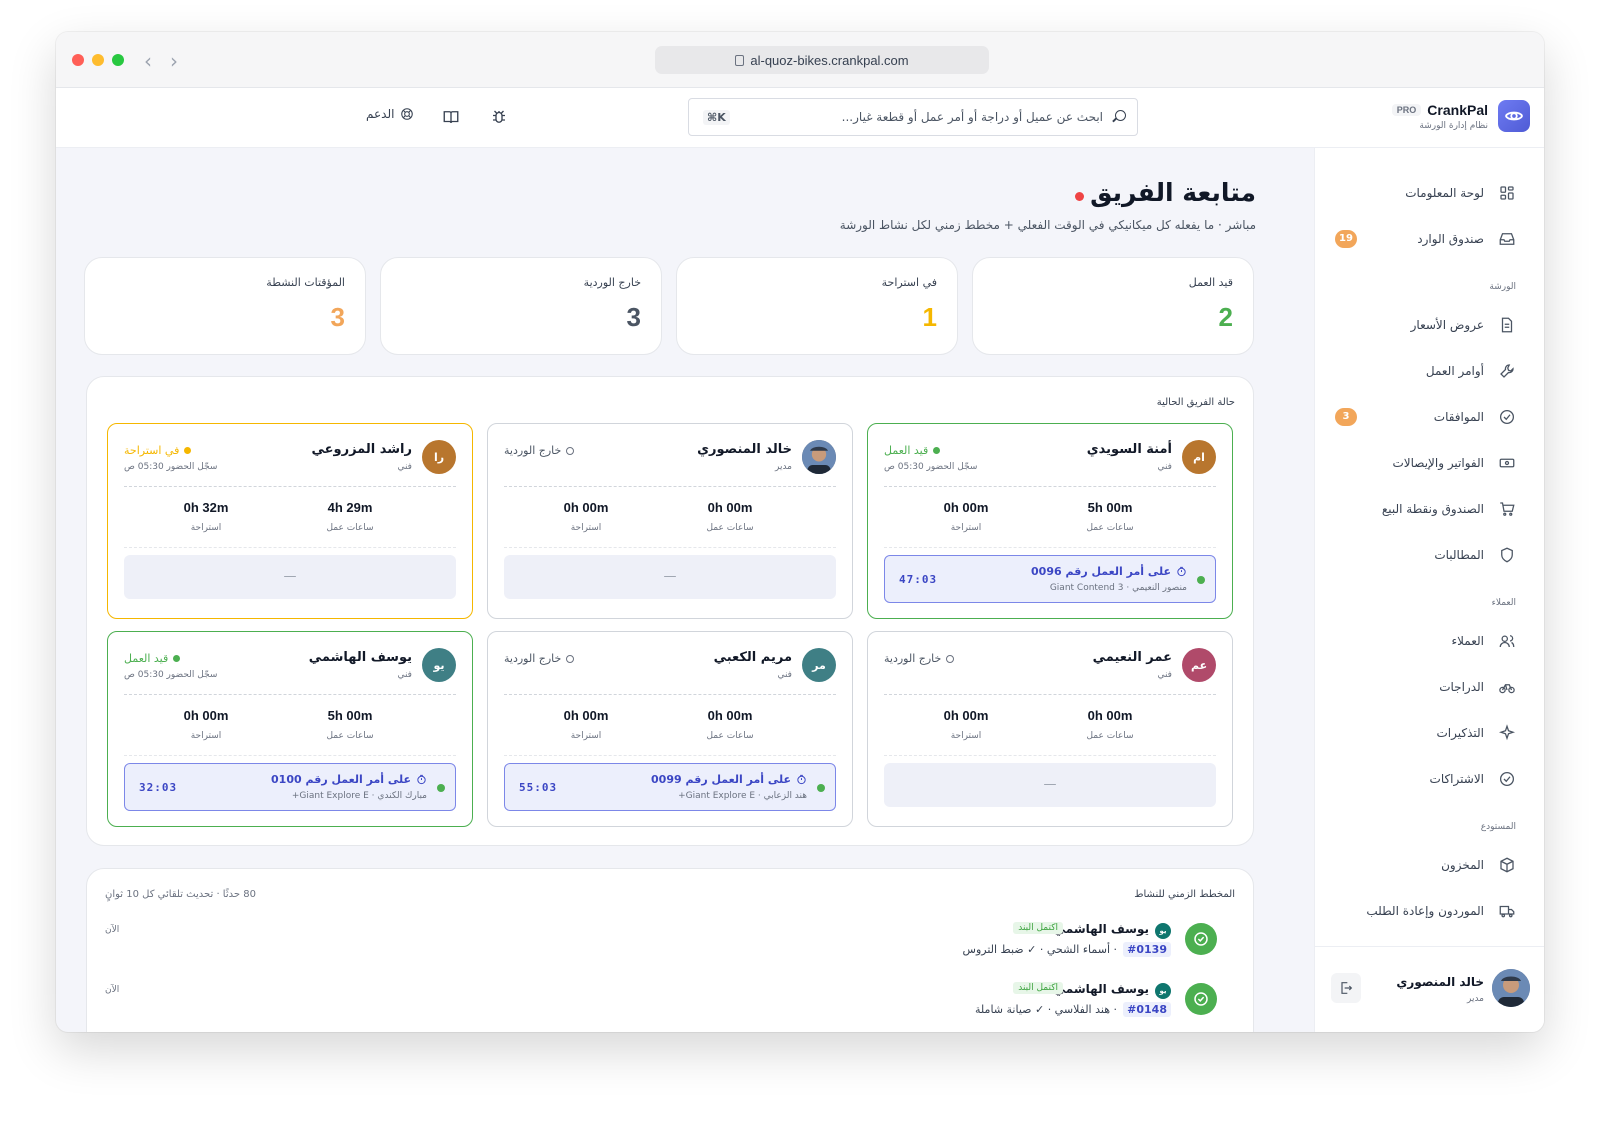 This screenshot has width=1600, height=1131. Describe the element at coordinates (350, 715) in the screenshot. I see `metric-value: 5h 00m` at that location.